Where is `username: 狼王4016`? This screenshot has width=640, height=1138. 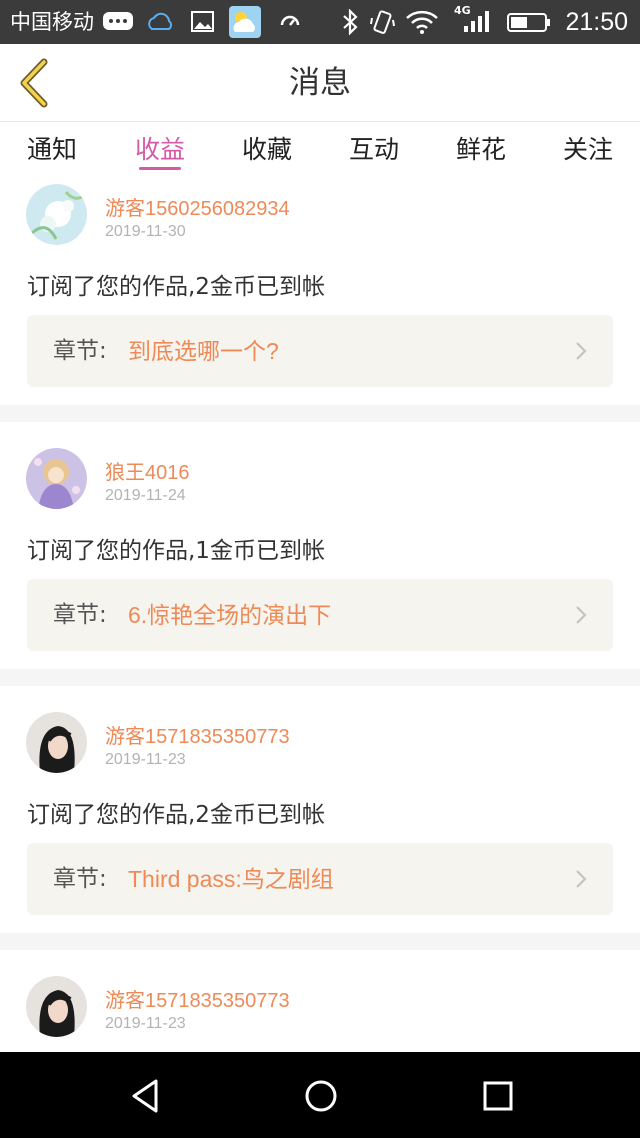 username: 狼王4016 is located at coordinates (147, 470).